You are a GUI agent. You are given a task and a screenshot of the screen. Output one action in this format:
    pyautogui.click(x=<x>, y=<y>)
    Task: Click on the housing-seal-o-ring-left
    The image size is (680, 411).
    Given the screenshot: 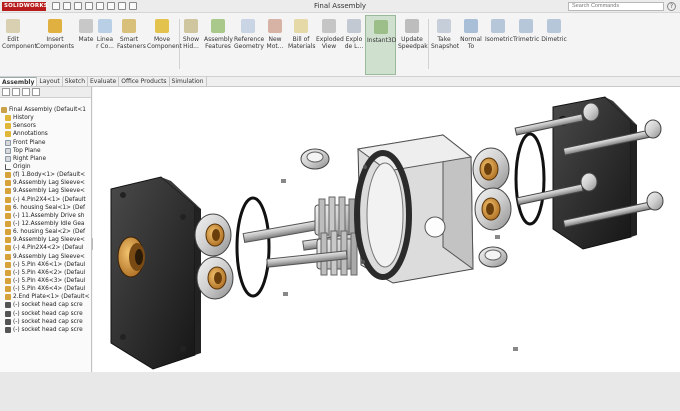 What is the action you would take?
    pyautogui.click(x=253, y=247)
    